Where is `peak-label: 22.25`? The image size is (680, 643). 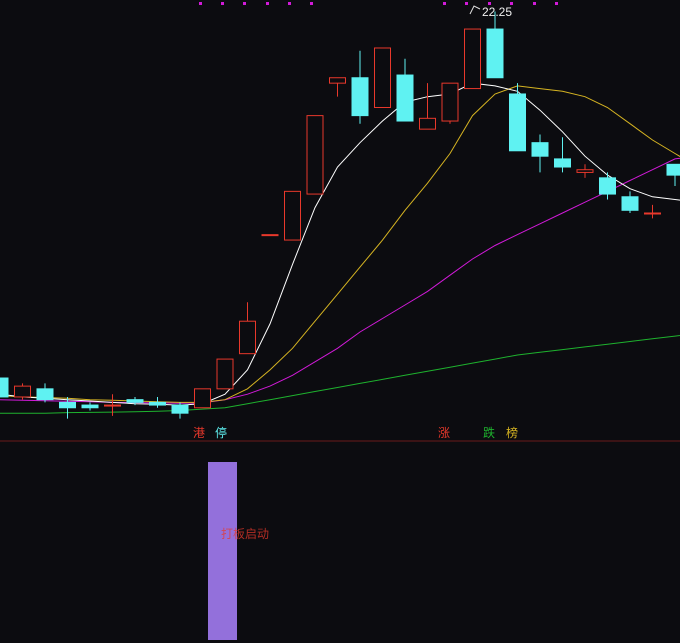
peak-label: 22.25 is located at coordinates (497, 12).